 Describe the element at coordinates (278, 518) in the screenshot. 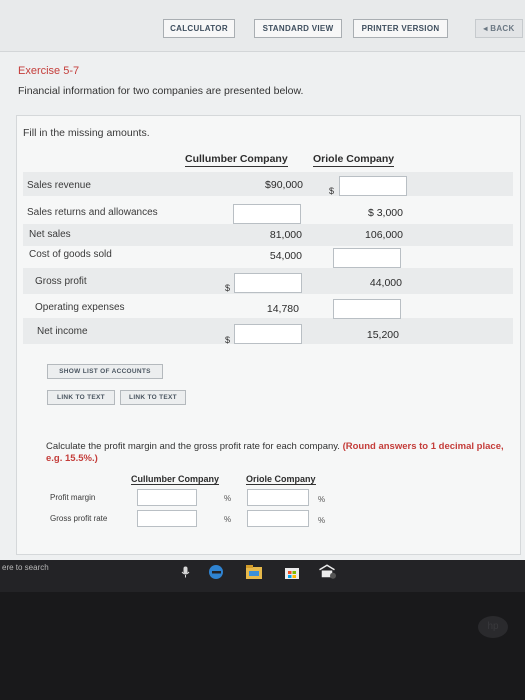

I see `oriole-gross-profit-rate-input` at that location.